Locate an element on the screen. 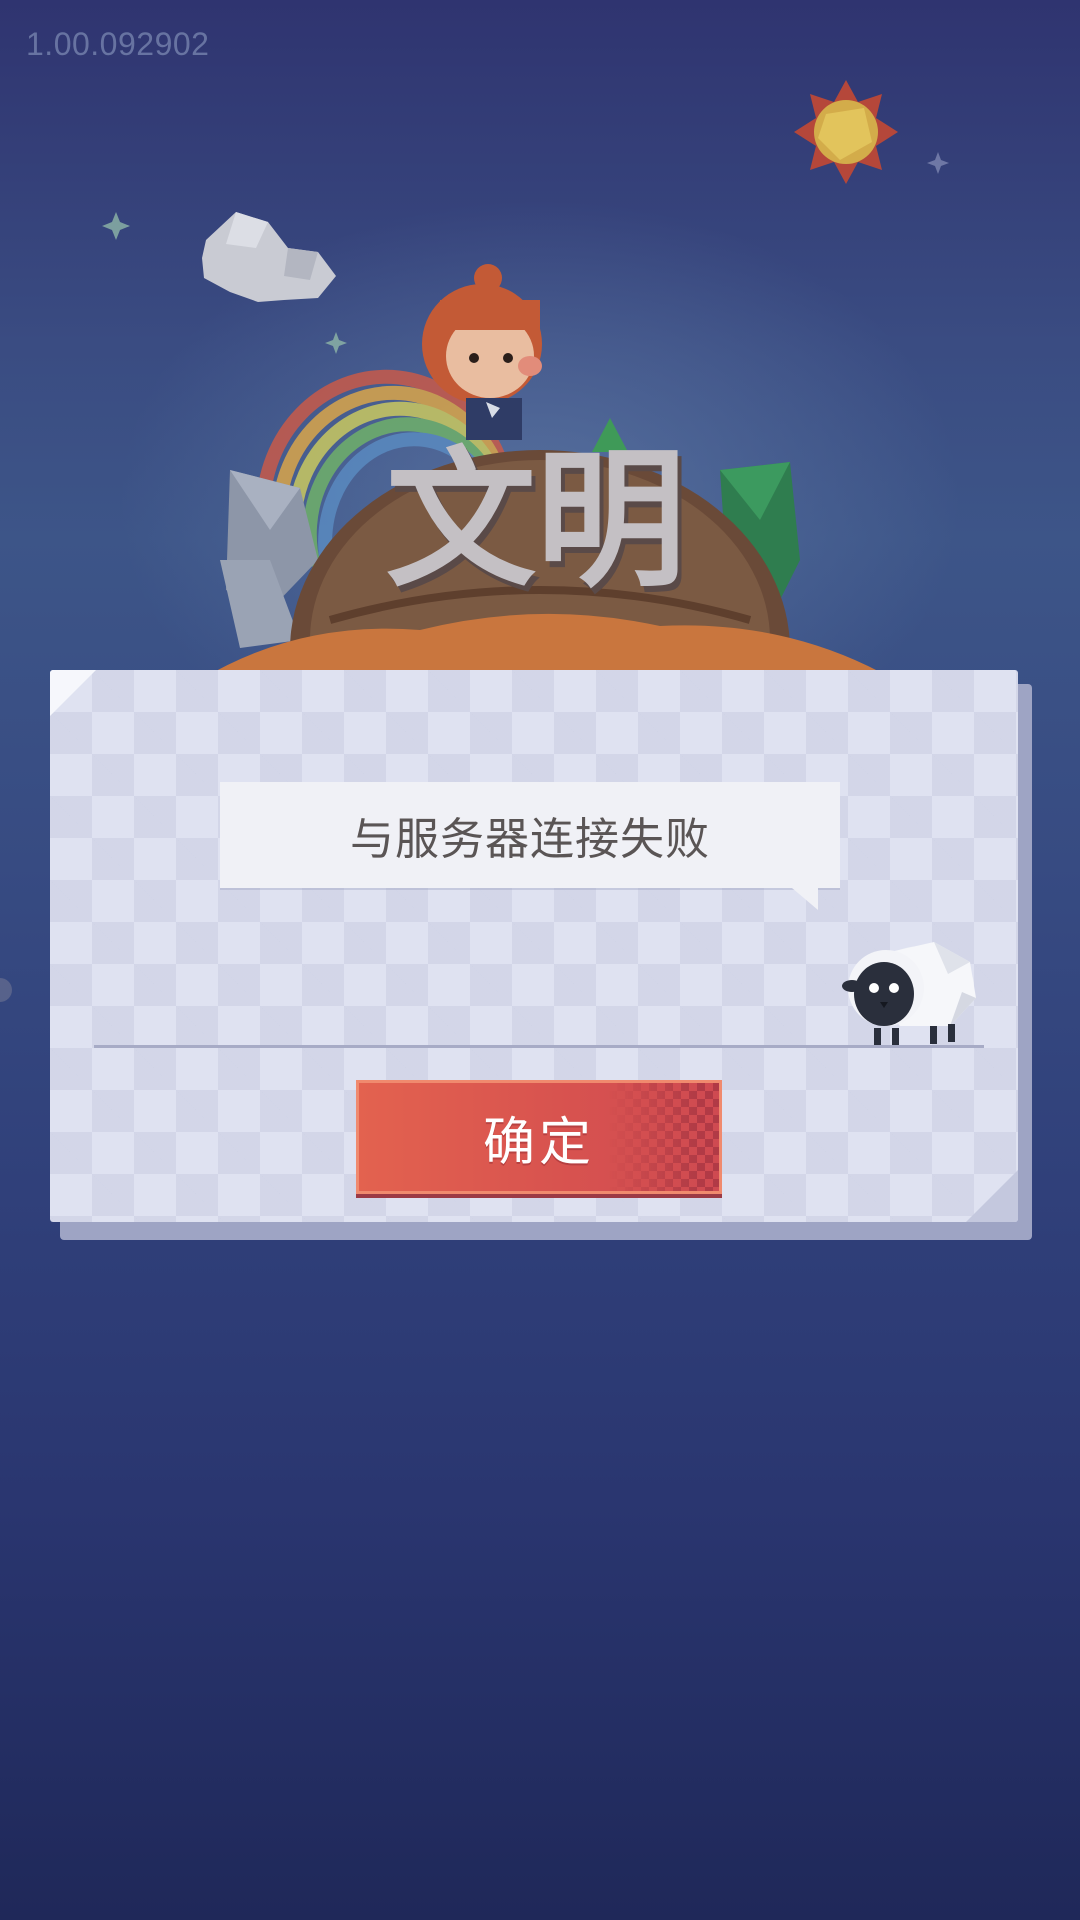  paper-fold-bottom-right is located at coordinates (992, 1196).